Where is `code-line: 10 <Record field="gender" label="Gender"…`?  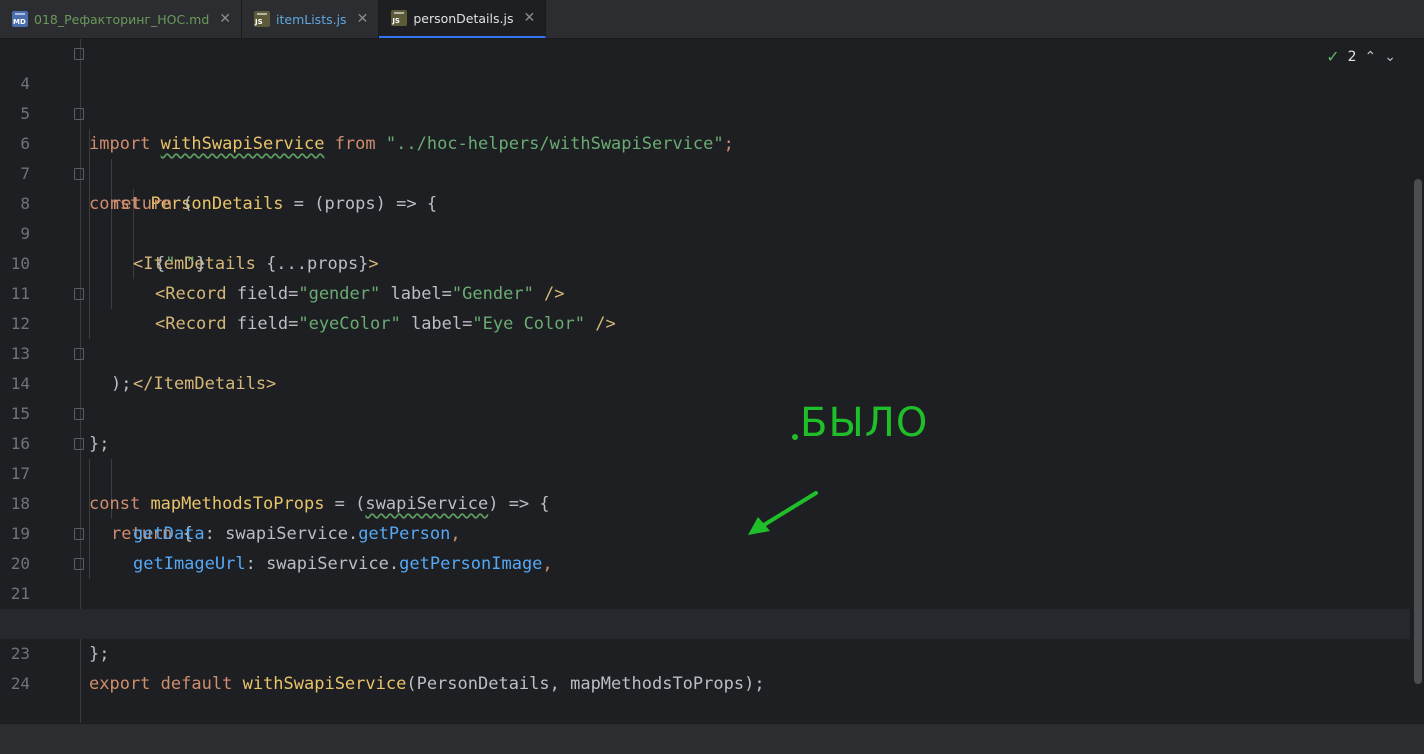 code-line: 10 <Record field="gender" label="Gender"… is located at coordinates (705, 261).